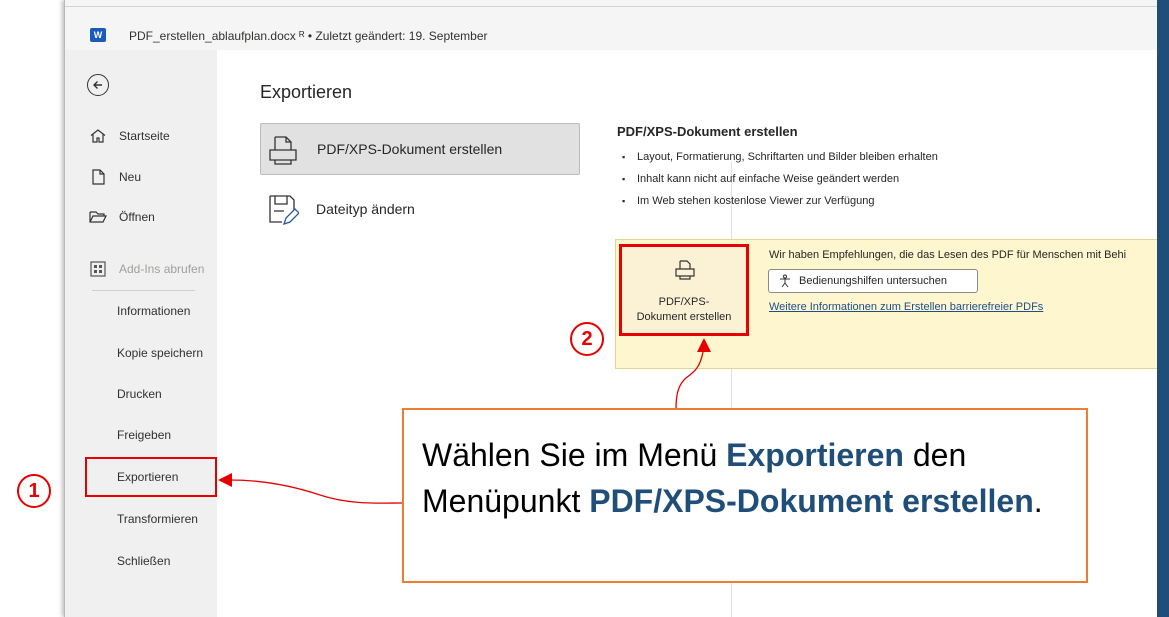 The height and width of the screenshot is (617, 1169). Describe the element at coordinates (34, 491) in the screenshot. I see `step-1-badge: 1` at that location.